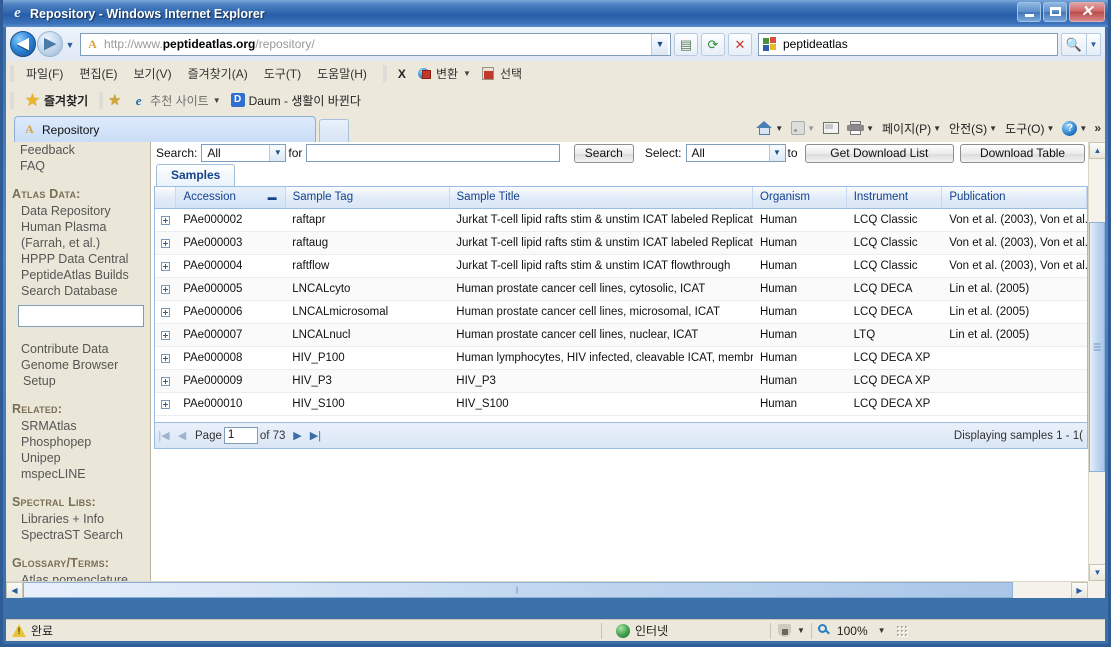  I want to click on sidebar-item-atlas-nomenclature: Atlas nomenclature, so click(81, 576).